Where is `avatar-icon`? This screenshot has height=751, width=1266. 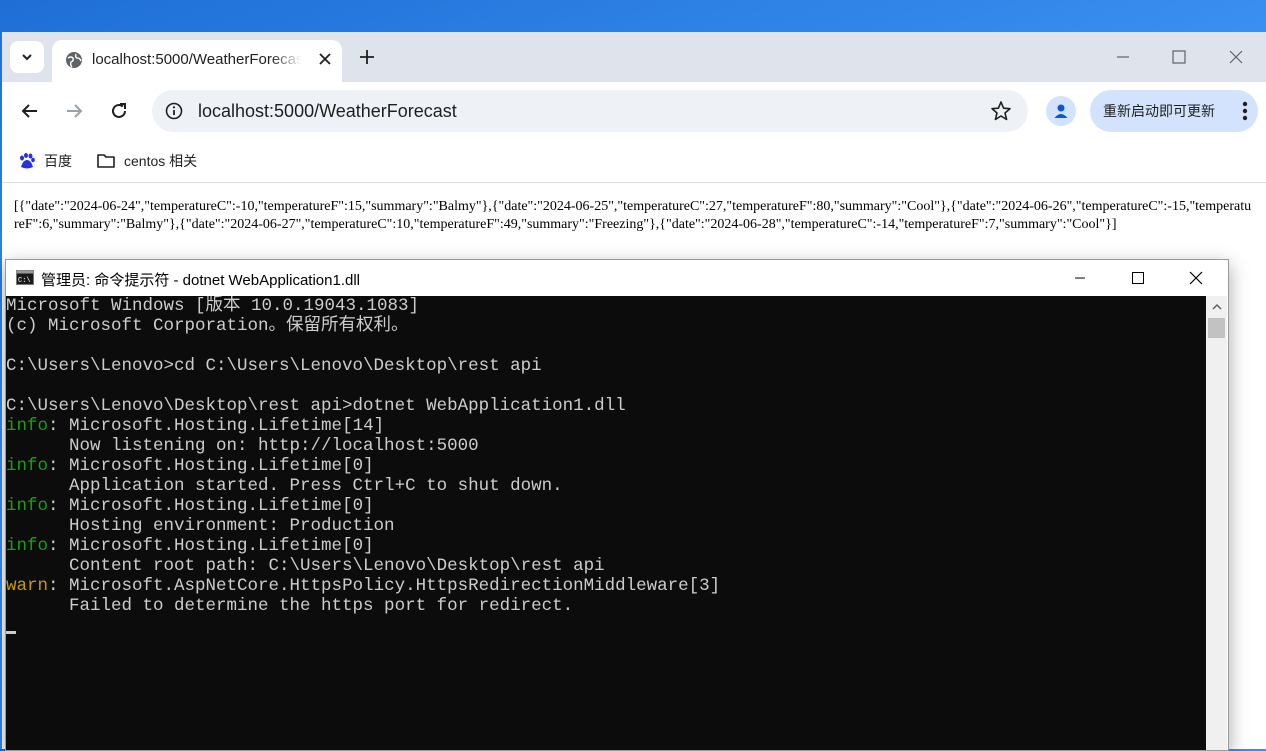 avatar-icon is located at coordinates (1061, 111).